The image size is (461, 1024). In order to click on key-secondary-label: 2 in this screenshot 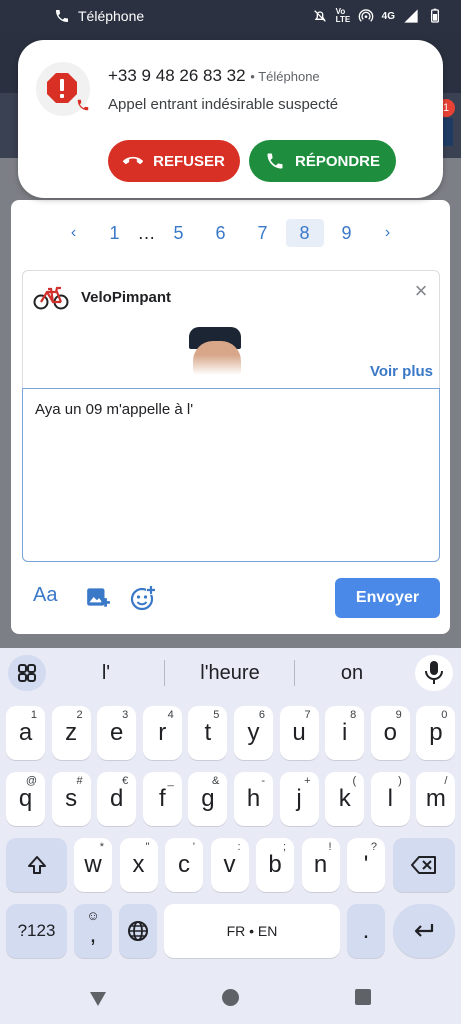, I will do `click(79, 715)`.